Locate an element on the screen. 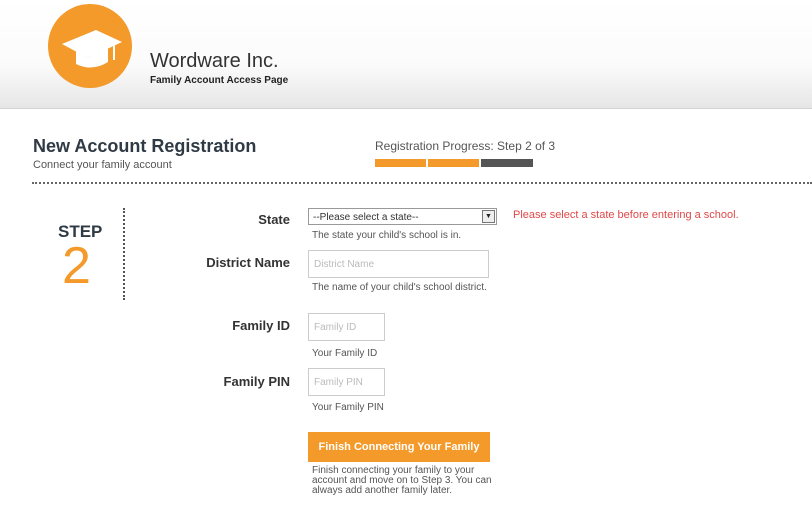  step-number: 2 is located at coordinates (76, 266).